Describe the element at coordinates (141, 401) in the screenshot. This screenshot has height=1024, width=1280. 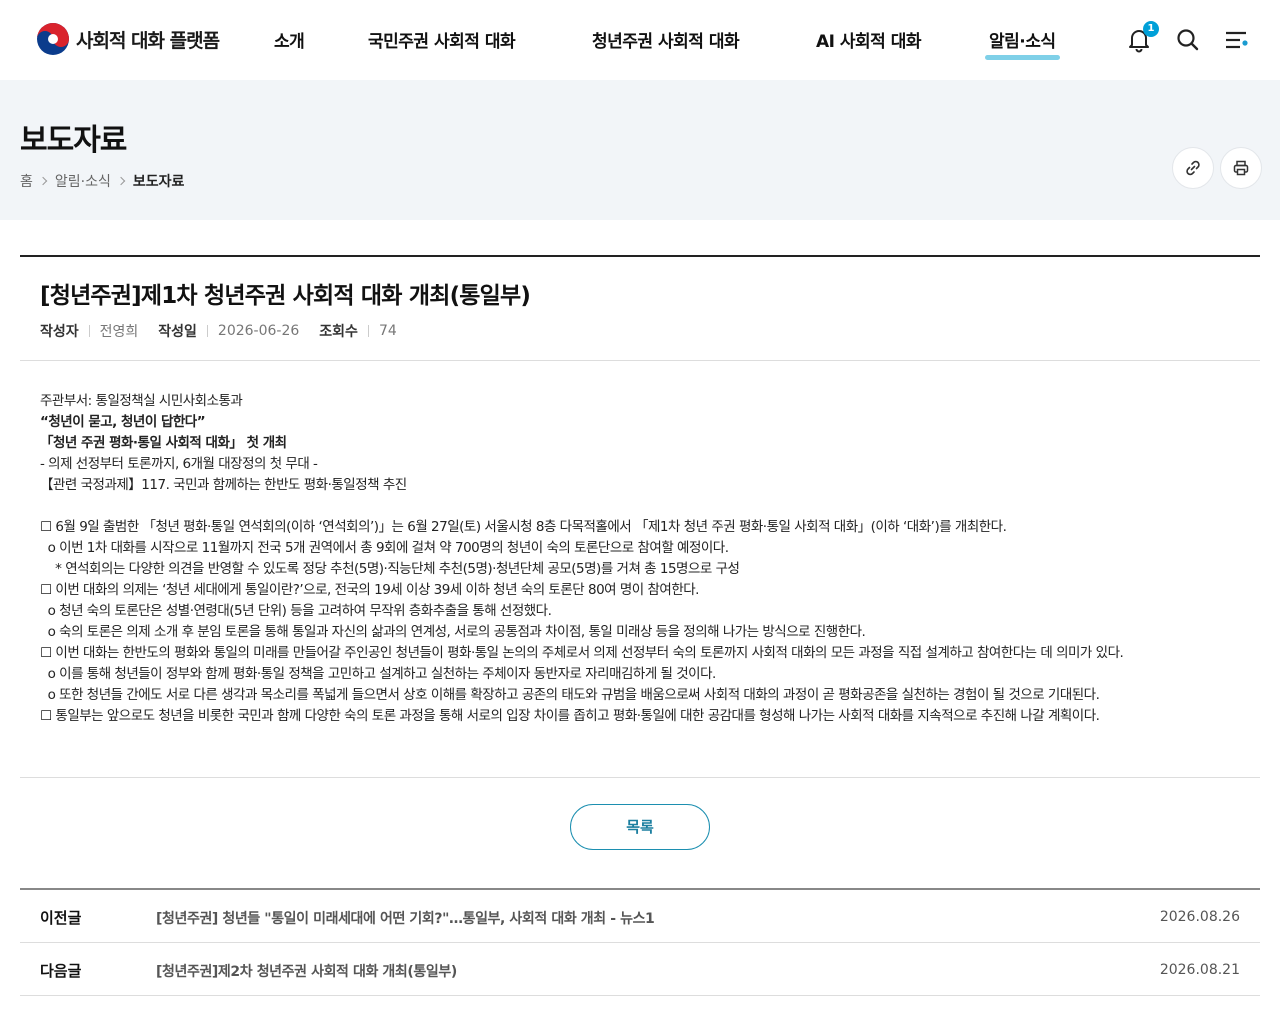
I see `body-paragraph: 주관부서: 통일정책실 시민사회소통과` at that location.